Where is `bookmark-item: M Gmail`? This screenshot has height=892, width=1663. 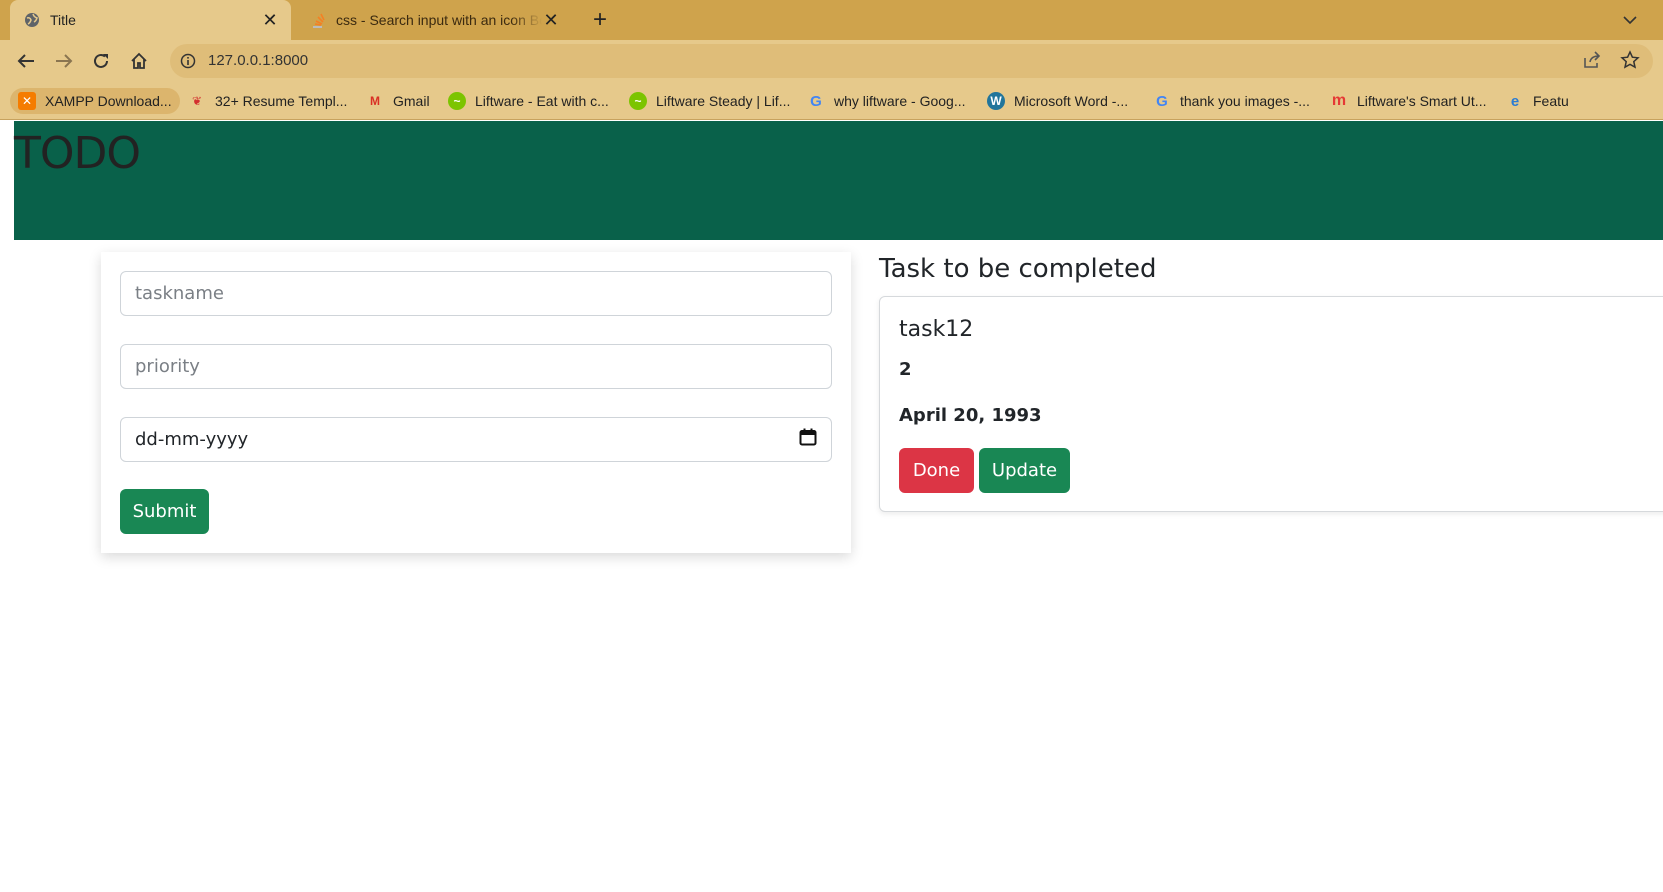
bookmark-item: M Gmail is located at coordinates (398, 101).